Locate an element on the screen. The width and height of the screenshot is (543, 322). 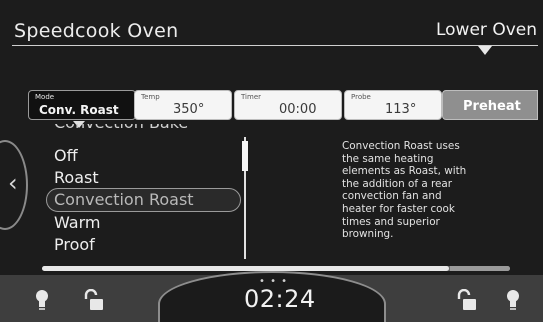
tab-temp-value: 350° is located at coordinates (189, 109).